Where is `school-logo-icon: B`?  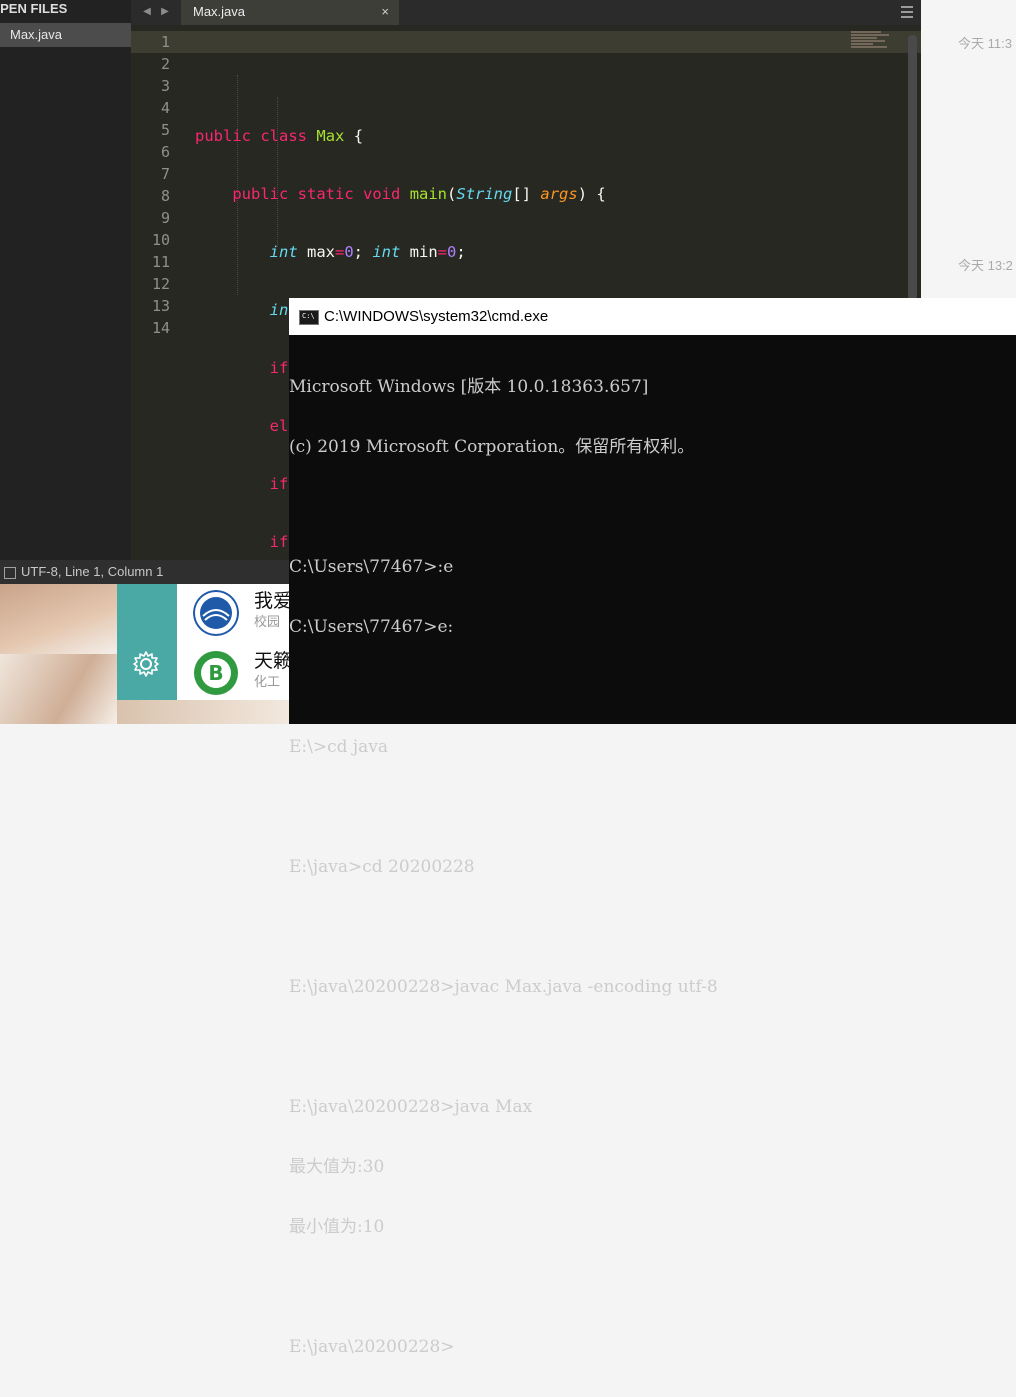
school-logo-icon: B is located at coordinates (216, 673).